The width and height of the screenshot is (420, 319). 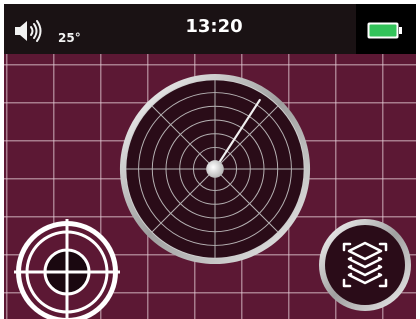 I want to click on crosshair-target-icon, so click(x=67, y=269).